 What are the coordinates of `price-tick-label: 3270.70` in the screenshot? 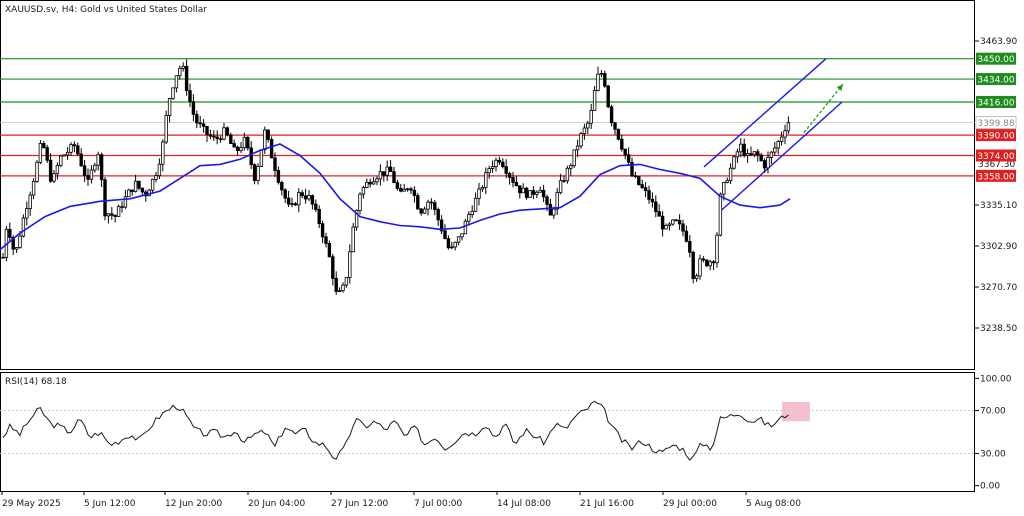 It's located at (998, 288).